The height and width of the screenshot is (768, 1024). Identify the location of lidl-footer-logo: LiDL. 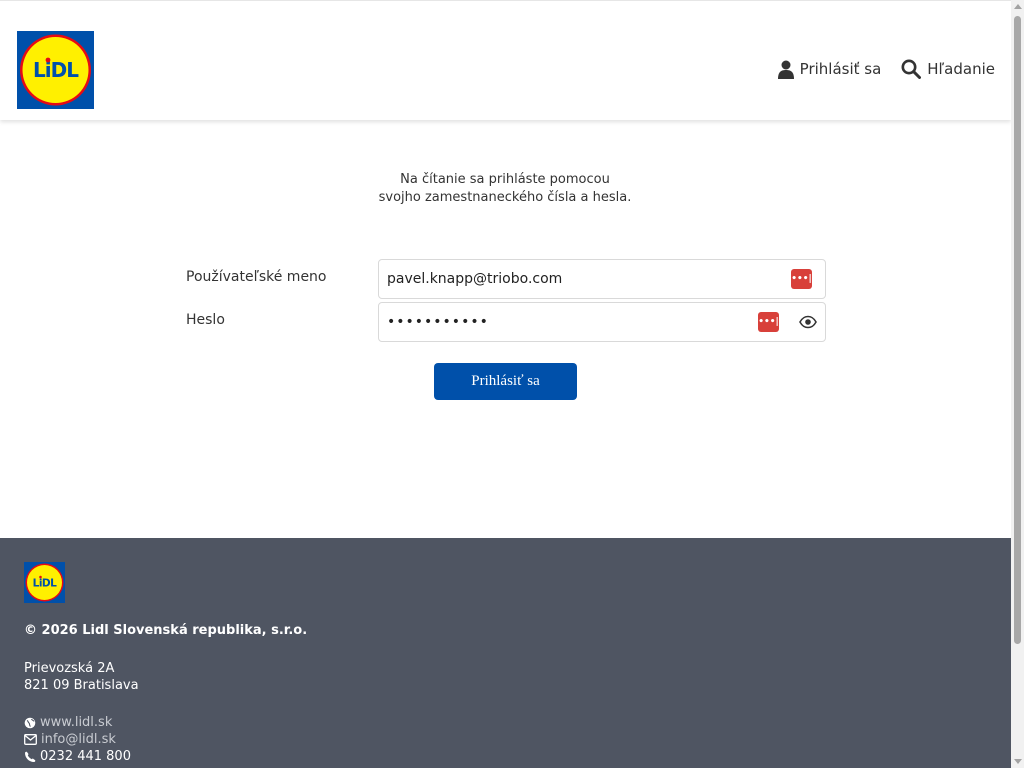
(44, 582).